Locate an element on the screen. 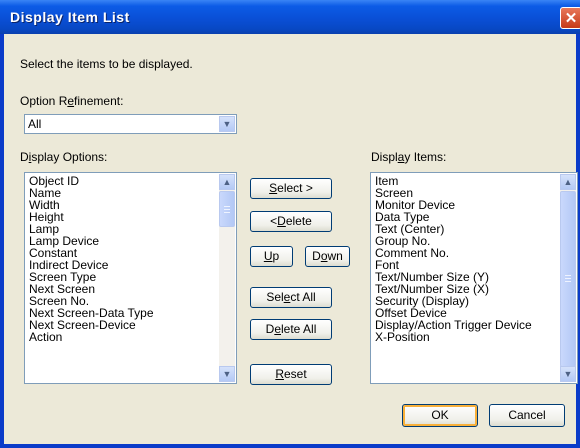 Image resolution: width=580 pixels, height=448 pixels. delete-all-button: Delete All is located at coordinates (291, 329).